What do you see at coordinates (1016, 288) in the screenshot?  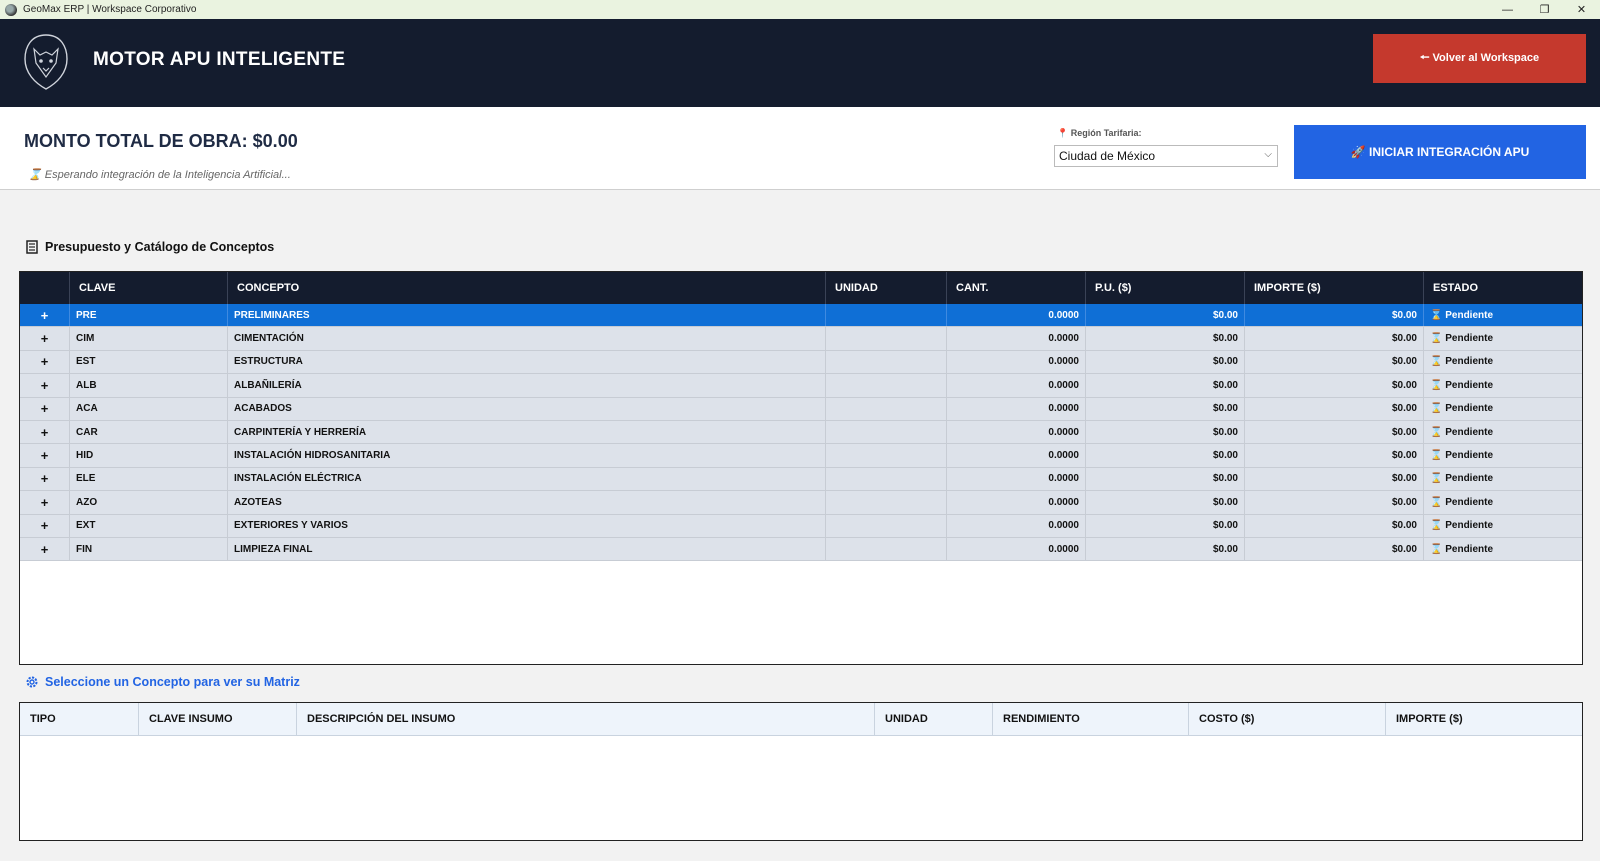 I see `col-cant: CANT.` at bounding box center [1016, 288].